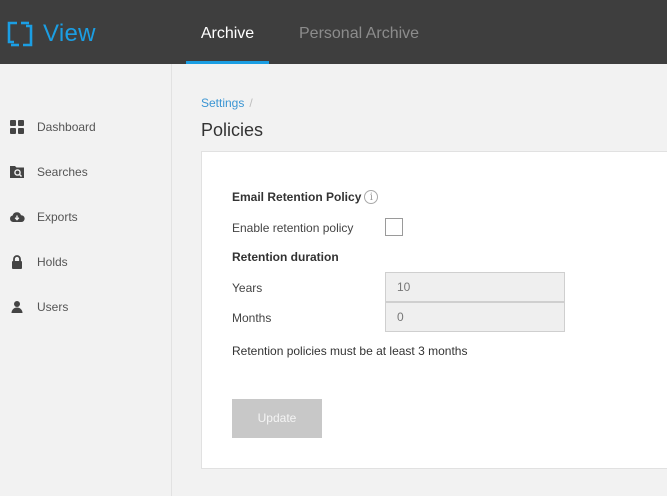 The height and width of the screenshot is (496, 667). I want to click on cloud-download-icon, so click(17, 217).